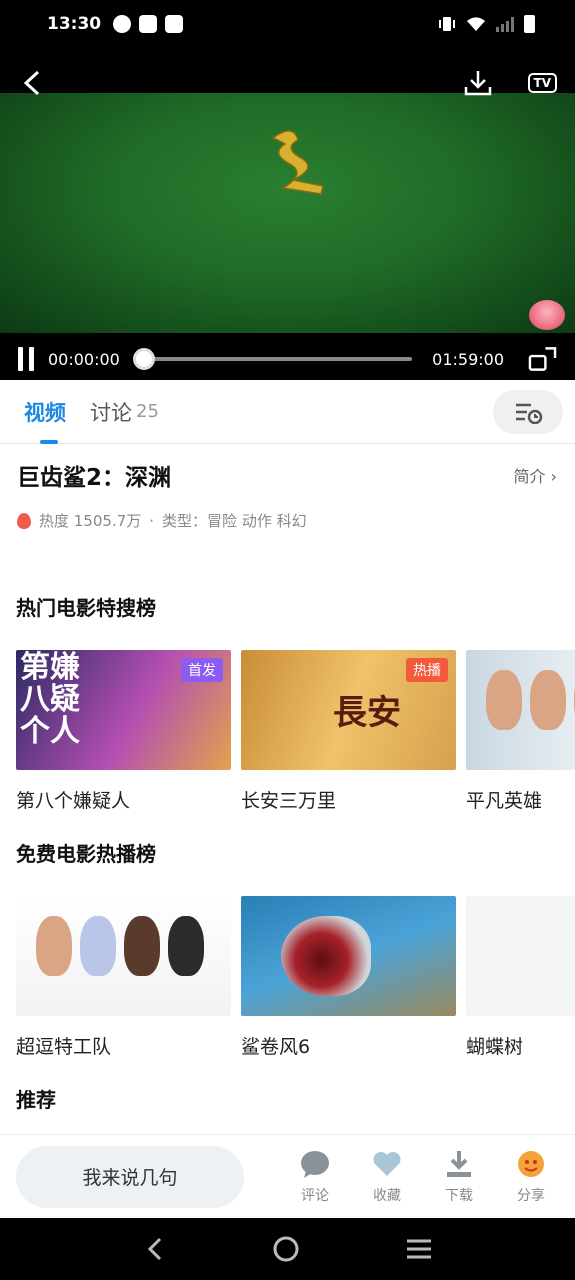  Describe the element at coordinates (287, 24) in the screenshot. I see `status-bar: 13:30` at that location.